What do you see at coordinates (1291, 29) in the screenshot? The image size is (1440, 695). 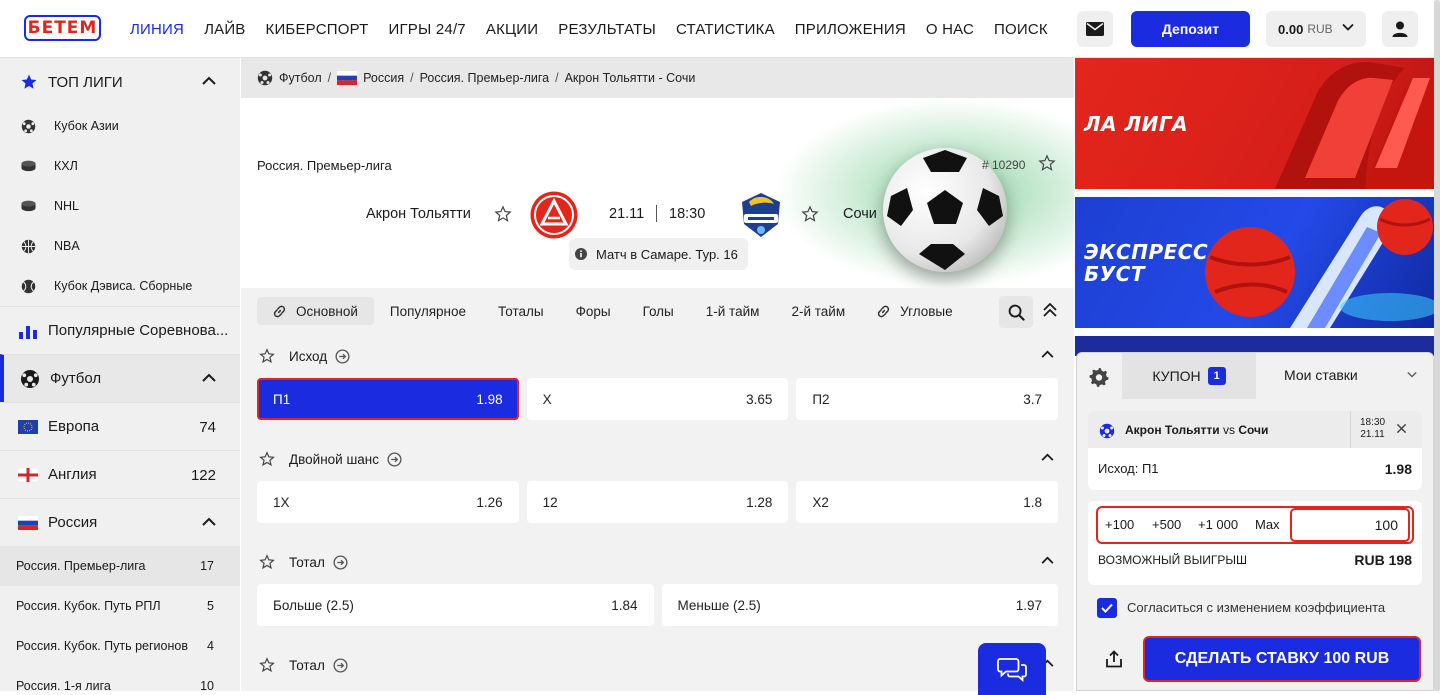 I see `balance-amount: 0.00` at bounding box center [1291, 29].